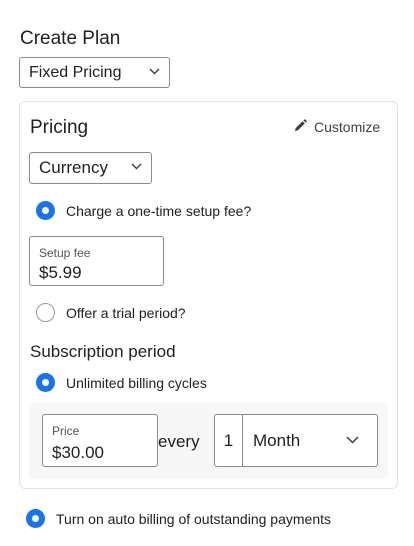 This screenshot has height=546, width=414. Describe the element at coordinates (70, 38) in the screenshot. I see `page-title: Create Plan` at that location.